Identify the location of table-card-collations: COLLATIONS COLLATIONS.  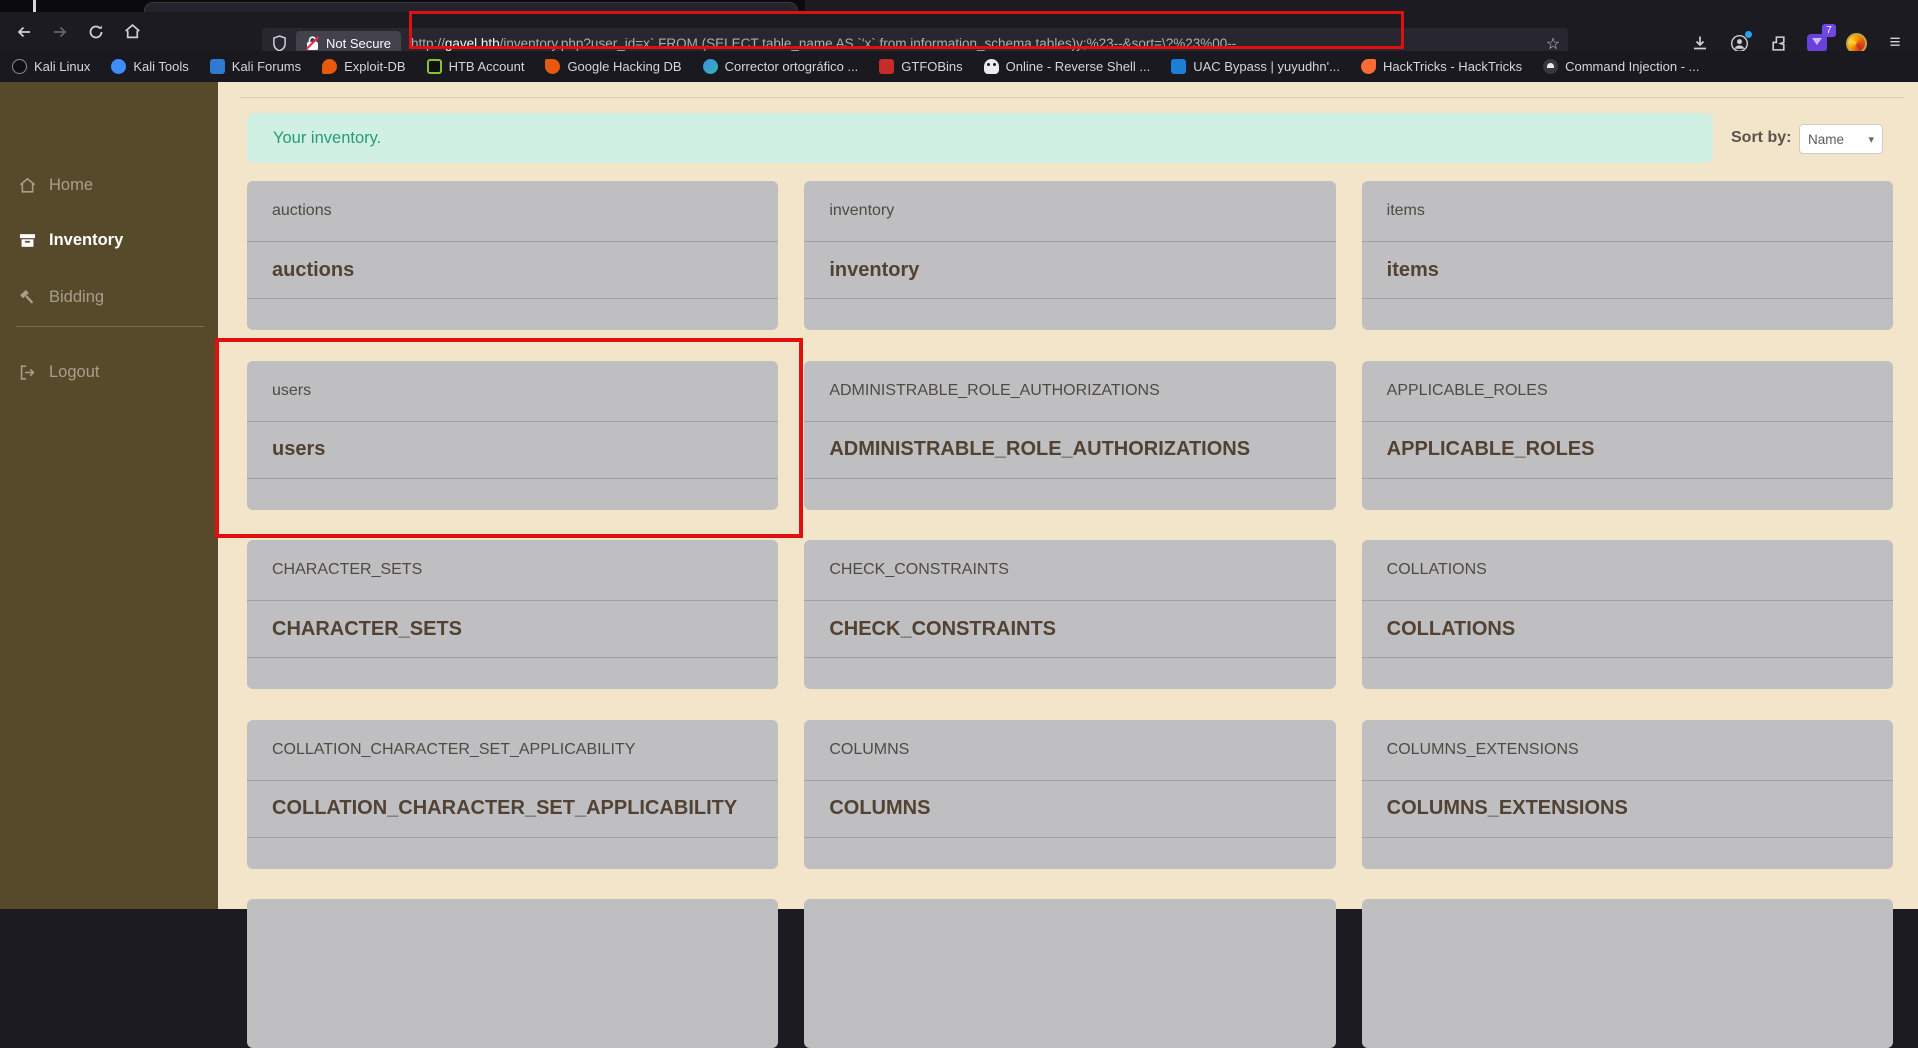
(1627, 614).